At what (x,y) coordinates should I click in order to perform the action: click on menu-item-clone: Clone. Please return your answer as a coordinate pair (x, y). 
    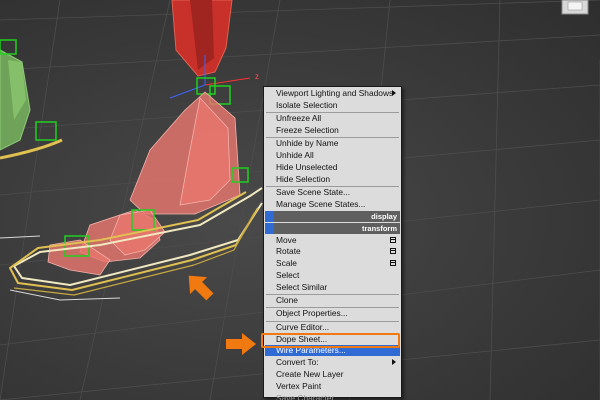
    Looking at the image, I should click on (332, 300).